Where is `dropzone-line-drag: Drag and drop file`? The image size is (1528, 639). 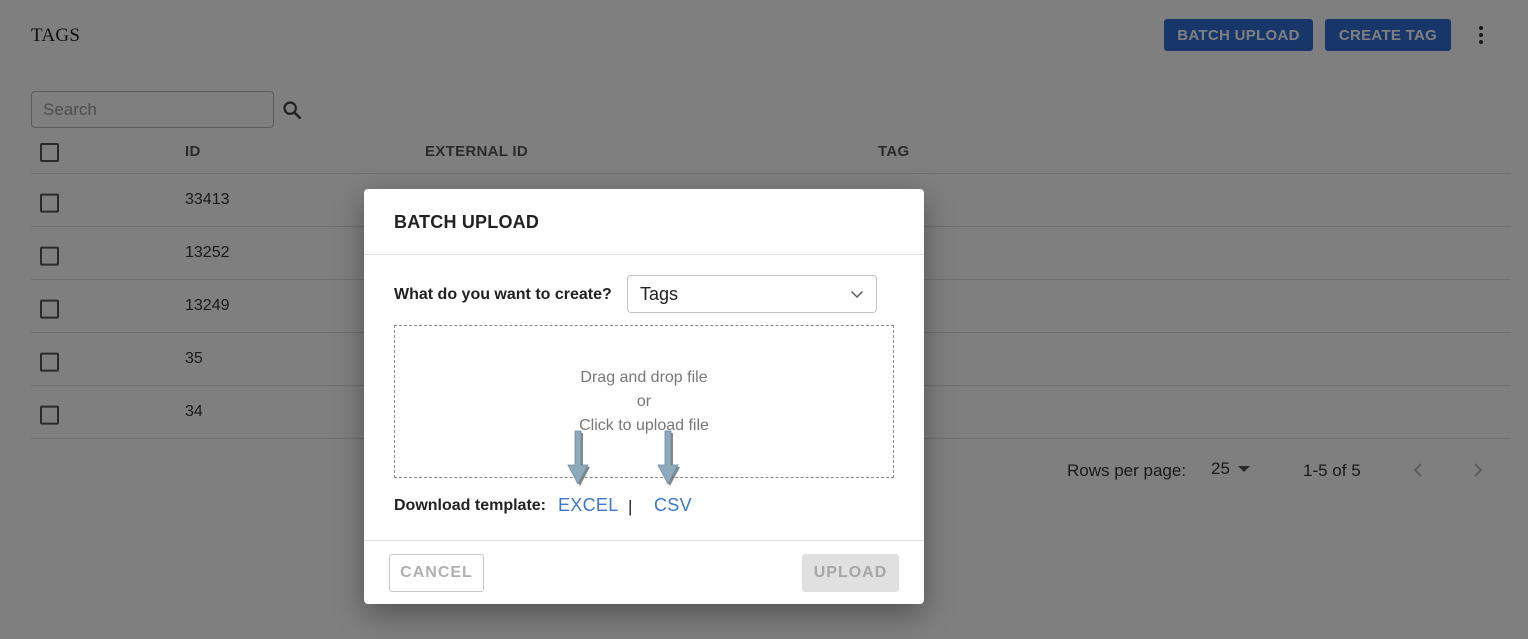 dropzone-line-drag: Drag and drop file is located at coordinates (644, 377).